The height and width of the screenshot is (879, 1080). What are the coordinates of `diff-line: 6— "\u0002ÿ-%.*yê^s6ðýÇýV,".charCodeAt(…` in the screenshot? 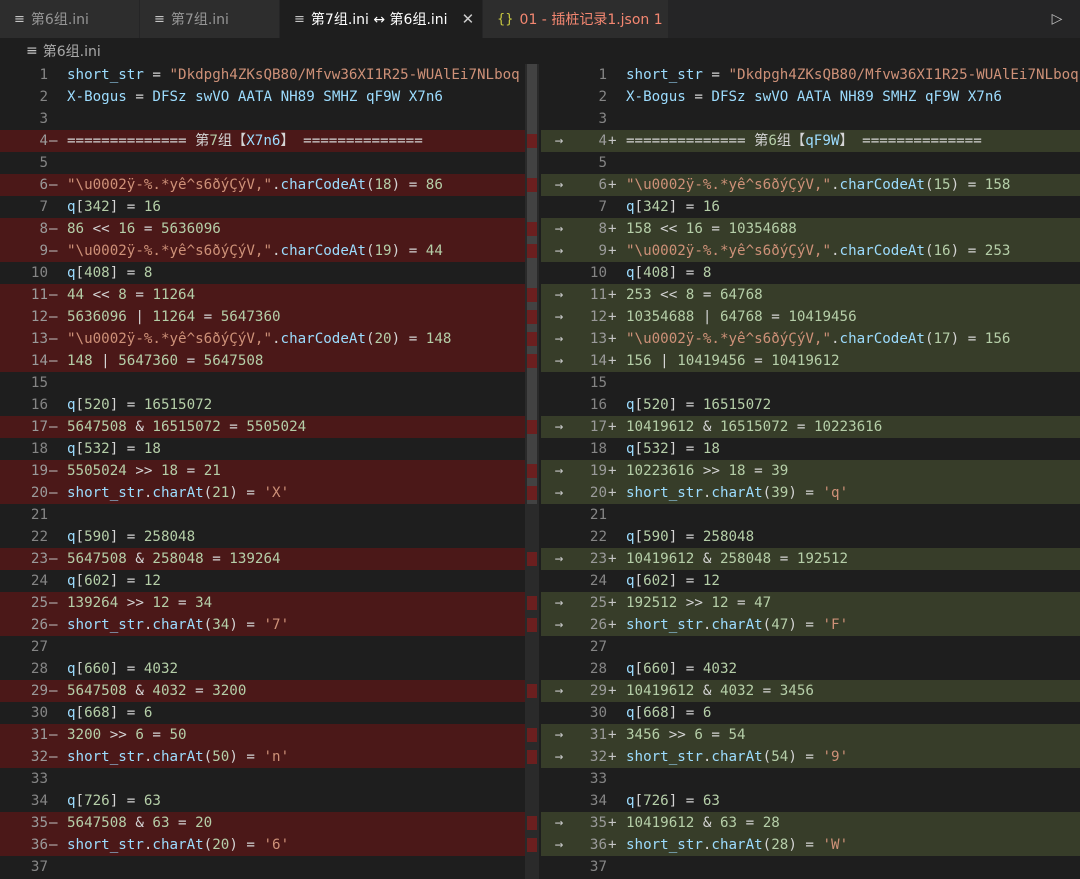 It's located at (262, 185).